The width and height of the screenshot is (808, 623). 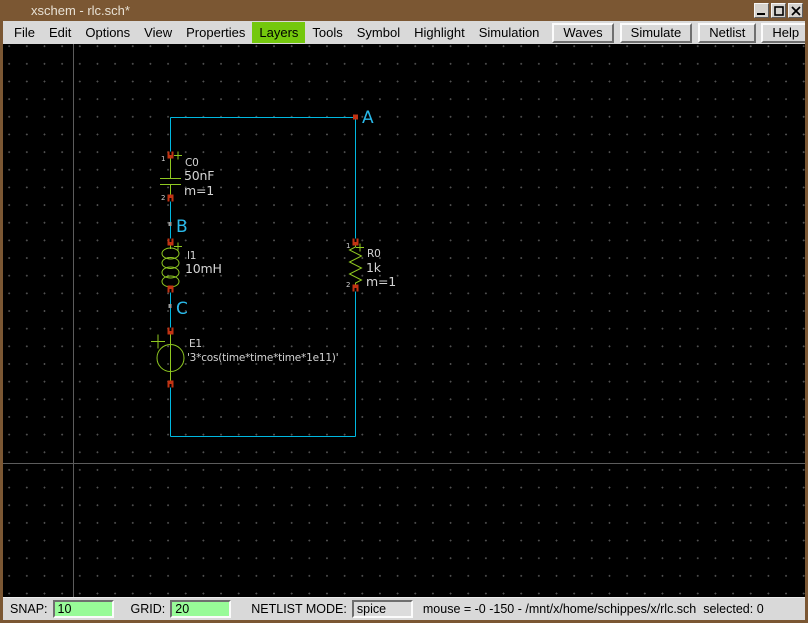 I want to click on window-controls, so click(x=778, y=10).